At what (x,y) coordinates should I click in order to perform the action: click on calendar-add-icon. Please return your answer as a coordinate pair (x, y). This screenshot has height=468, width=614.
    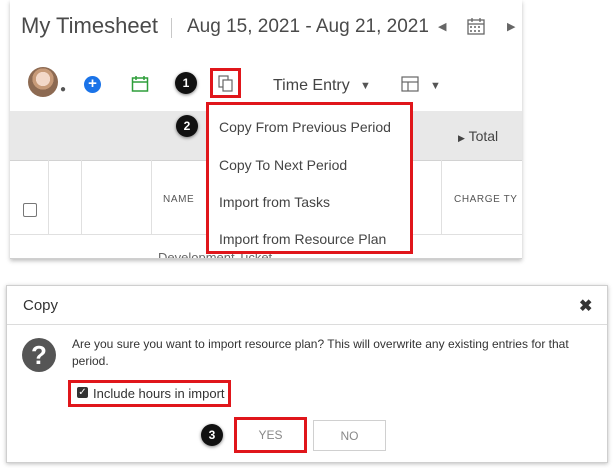
    Looking at the image, I should click on (140, 84).